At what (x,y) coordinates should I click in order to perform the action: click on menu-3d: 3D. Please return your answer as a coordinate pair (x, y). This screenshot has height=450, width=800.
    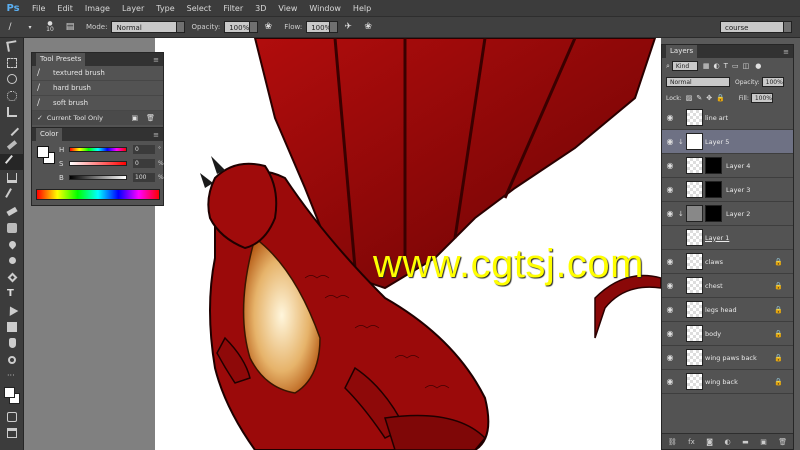
    Looking at the image, I should click on (260, 8).